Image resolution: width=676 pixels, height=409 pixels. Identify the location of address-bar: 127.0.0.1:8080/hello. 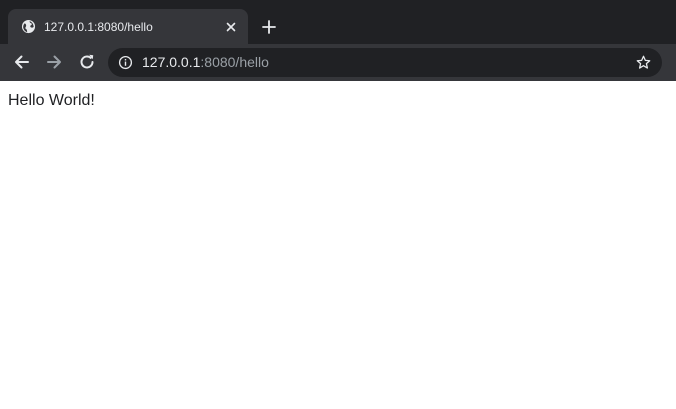
(385, 62).